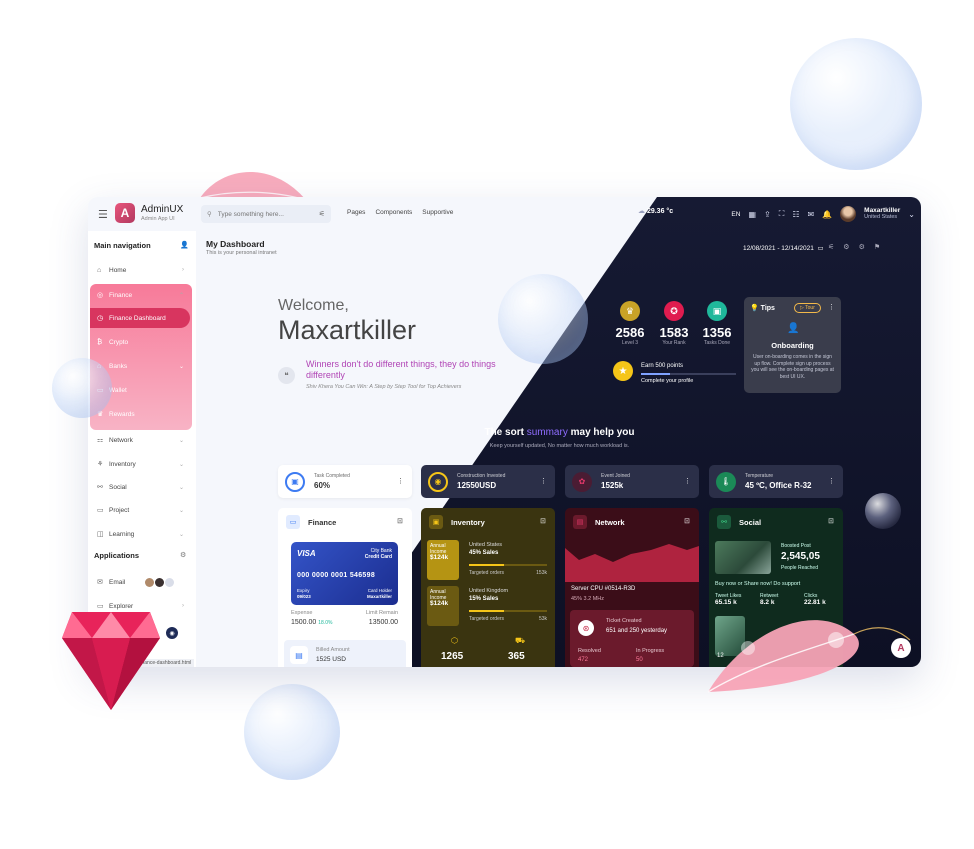  I want to click on chevron-up-icon: ⌃, so click(181, 295).